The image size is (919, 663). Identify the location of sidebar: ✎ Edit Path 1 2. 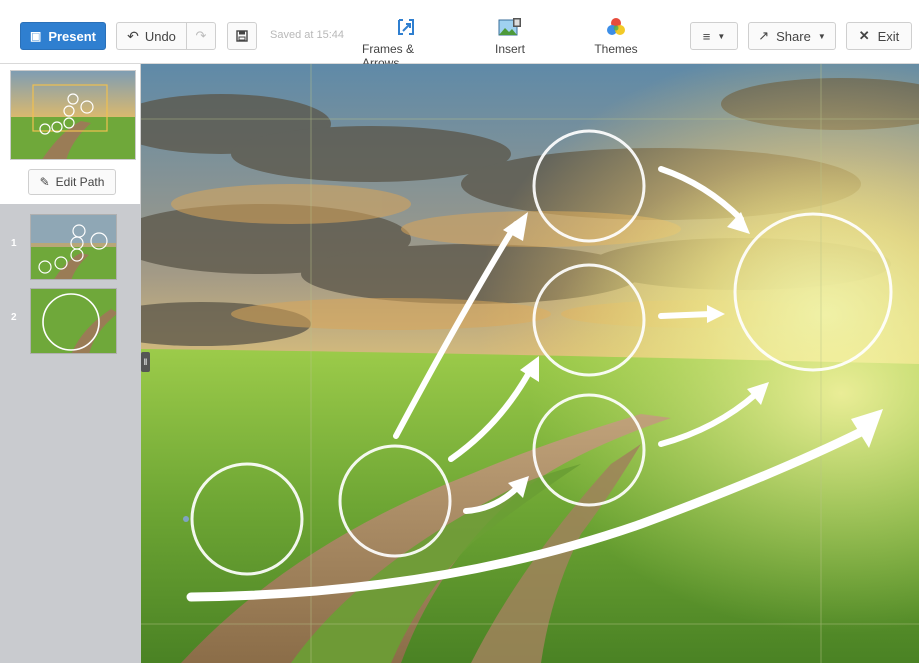
(70, 363).